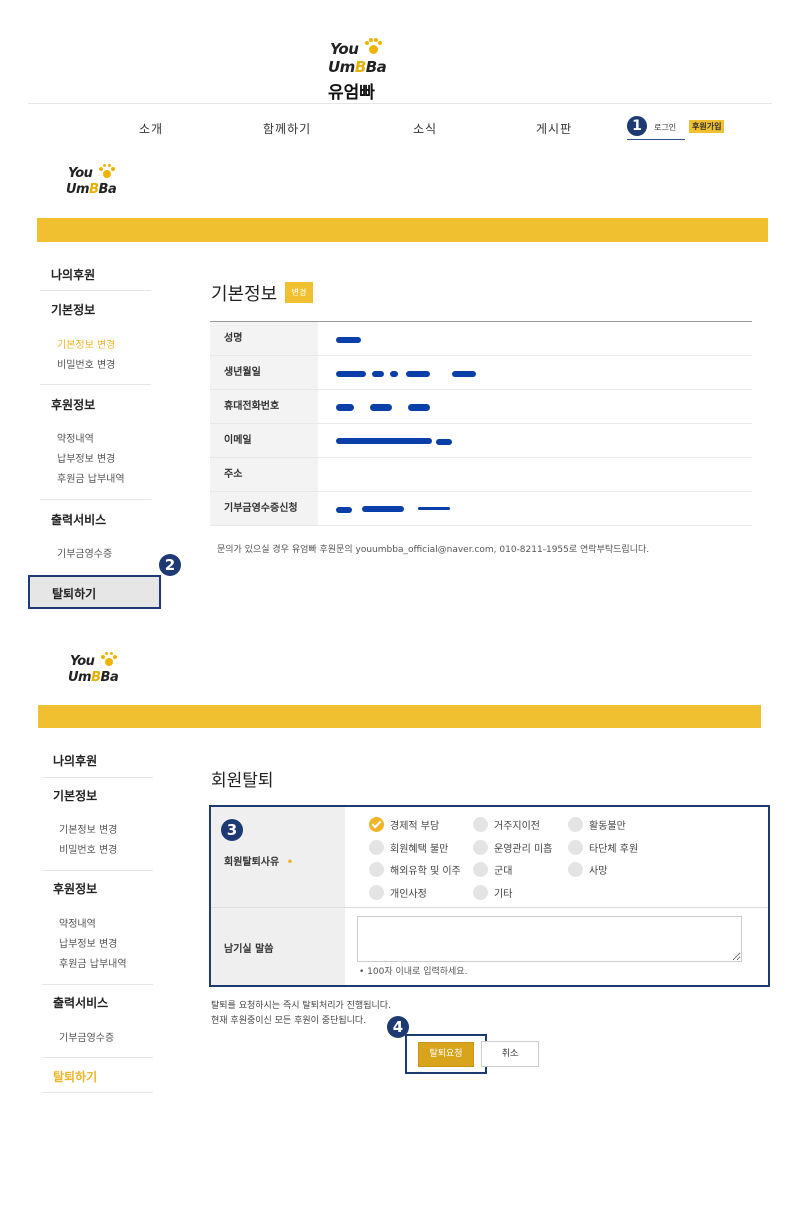  Describe the element at coordinates (503, 894) in the screenshot. I see `reason-option-label: 기타` at that location.